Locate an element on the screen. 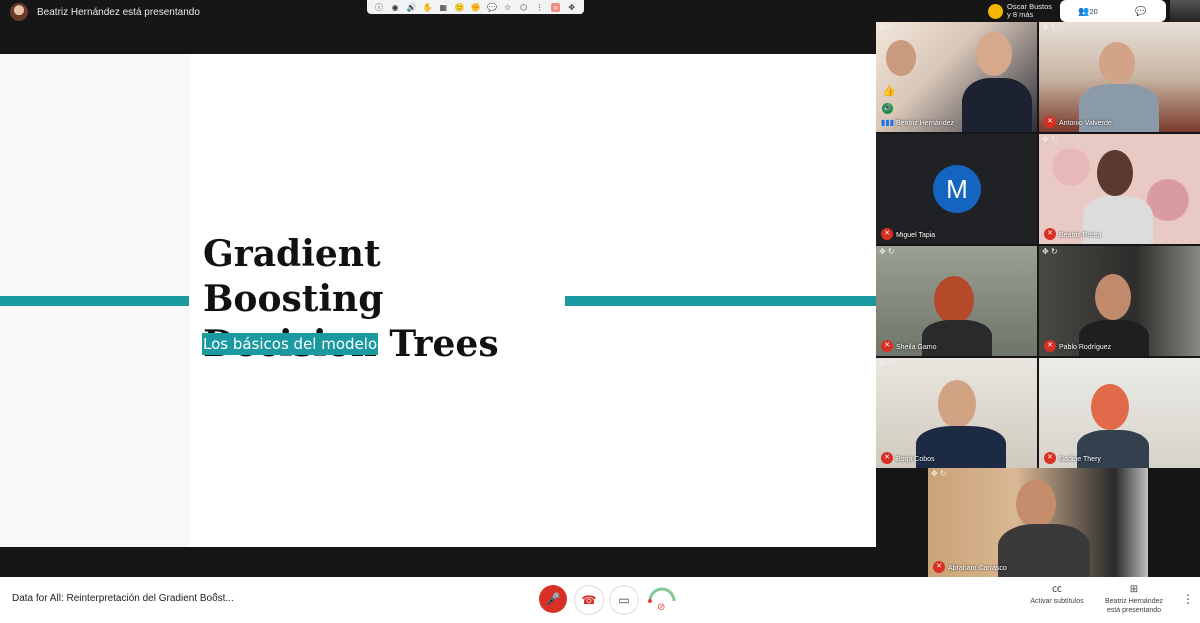  participant-avatar: M is located at coordinates (957, 189).